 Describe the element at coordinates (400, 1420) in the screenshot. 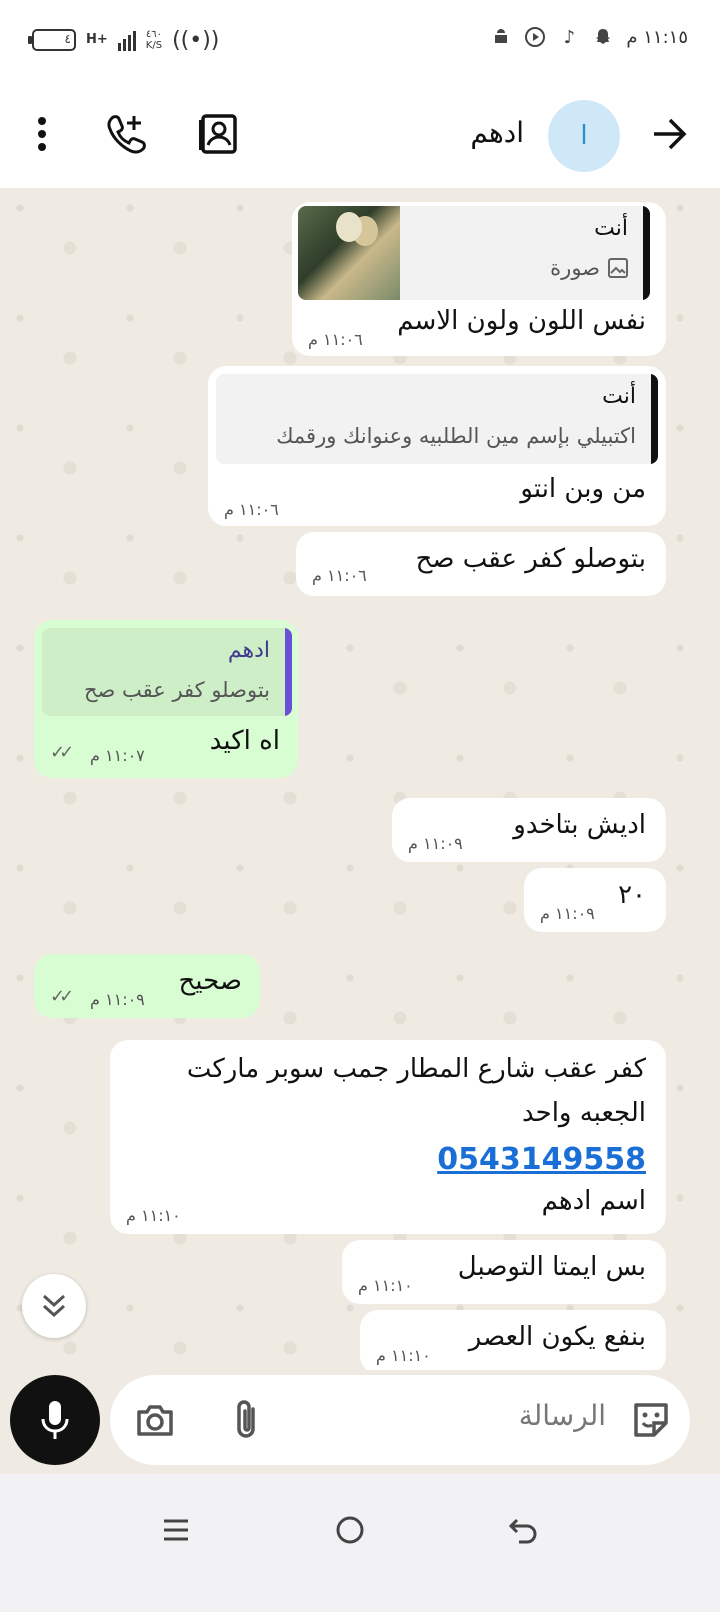

I see `message-input: الرسالة` at that location.